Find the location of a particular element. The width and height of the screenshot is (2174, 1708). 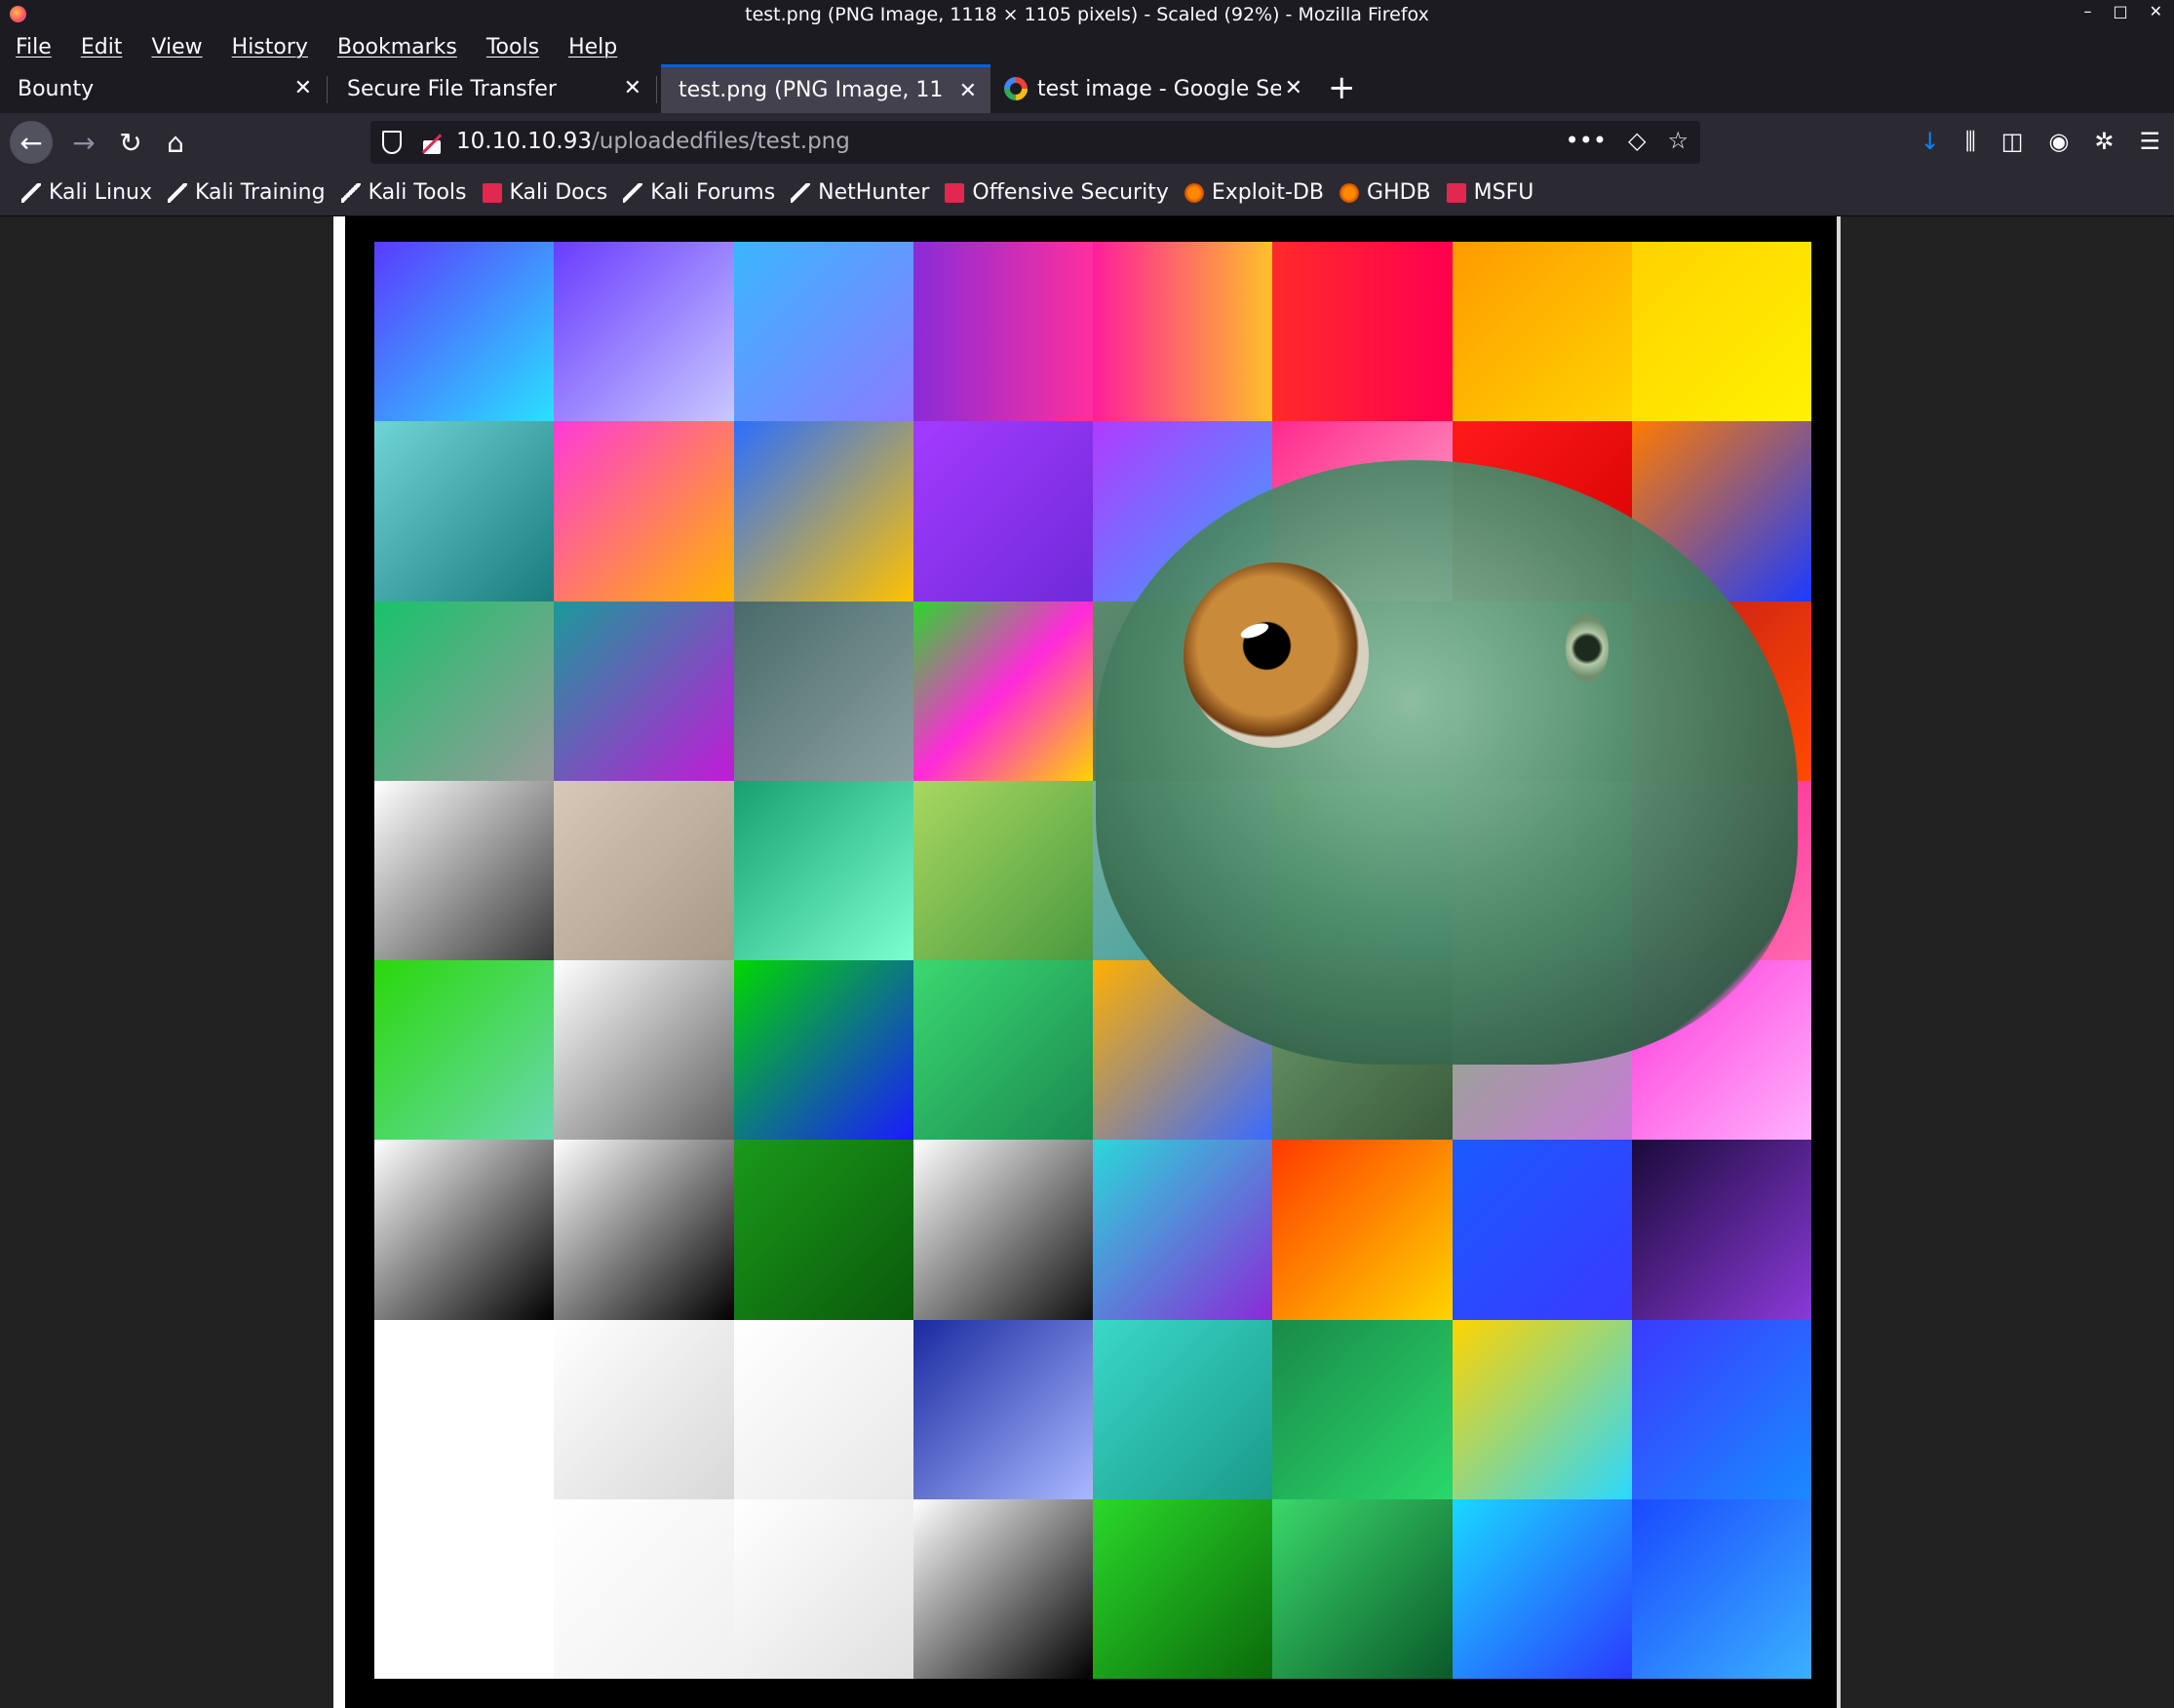

bookmark-nethunter: NetHunter is located at coordinates (860, 192).